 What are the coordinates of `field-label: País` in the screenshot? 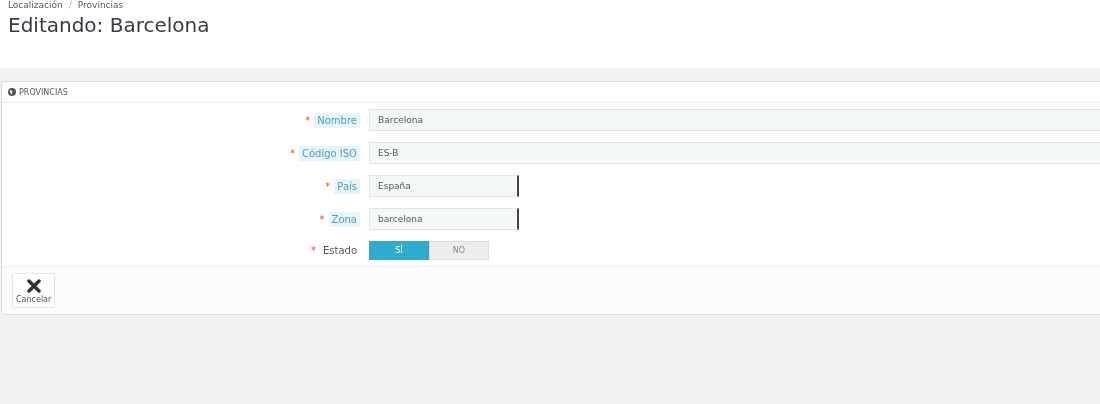 It's located at (347, 186).